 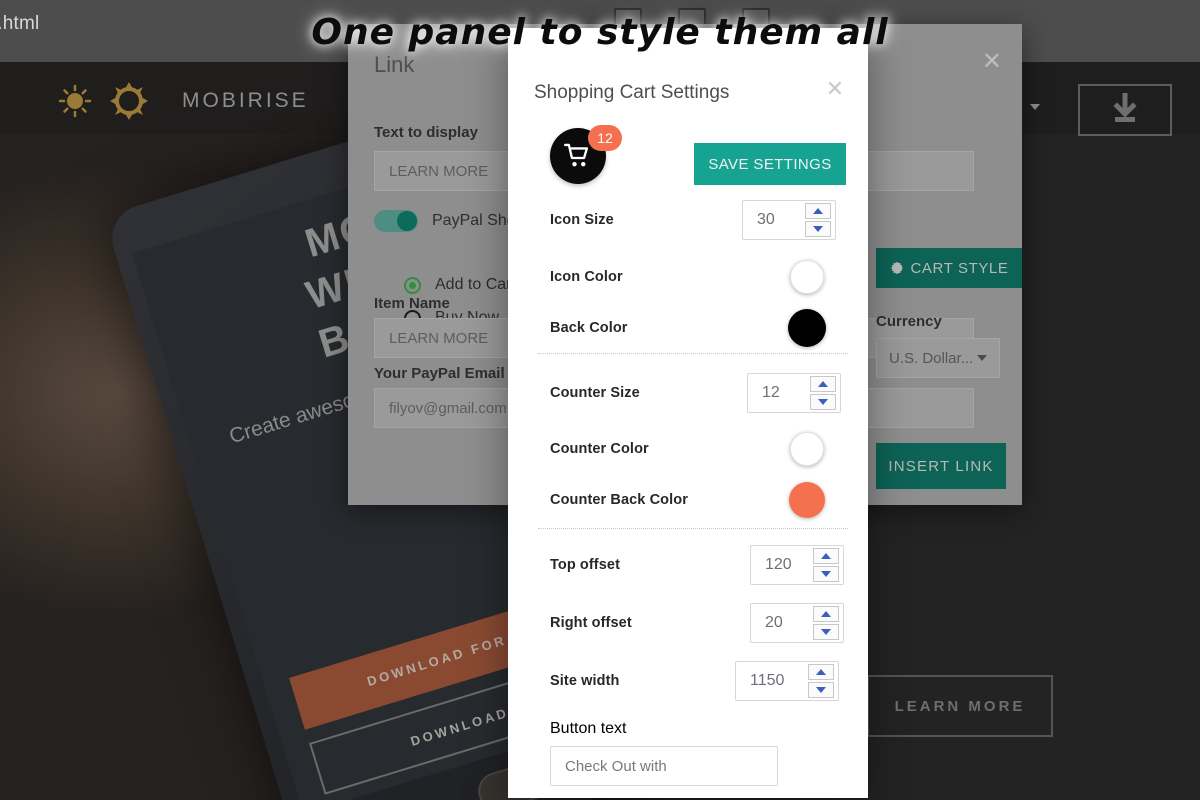 I want to click on row-label: Icon Size, so click(x=582, y=219).